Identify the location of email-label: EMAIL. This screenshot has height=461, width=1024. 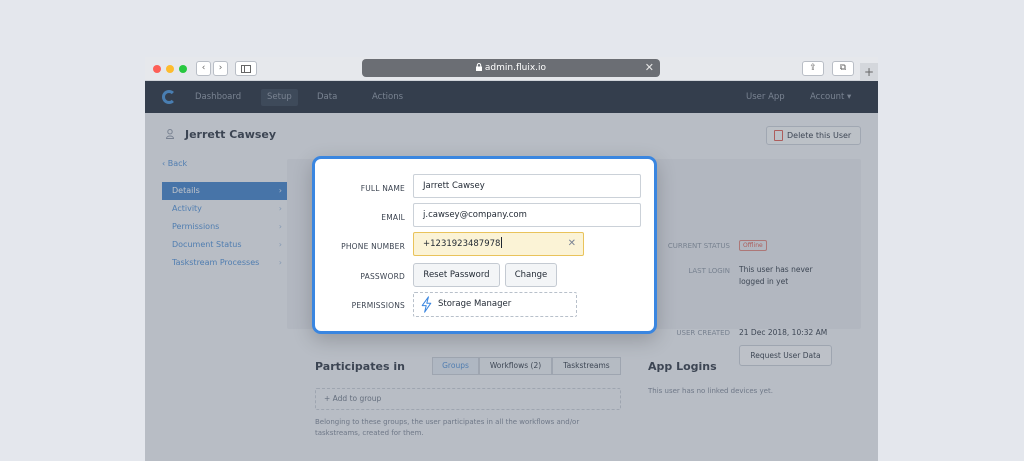
(393, 217).